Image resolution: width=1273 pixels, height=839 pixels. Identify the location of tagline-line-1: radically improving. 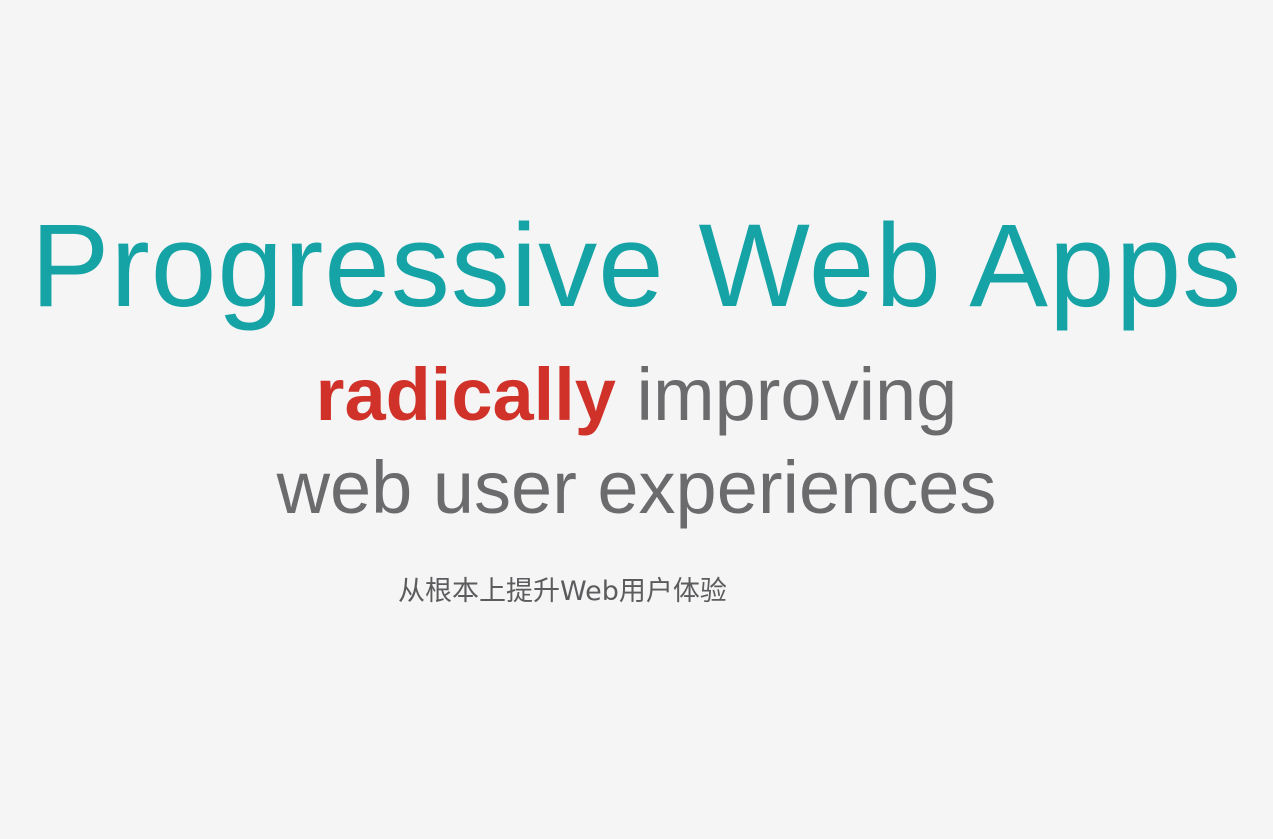
(636, 395).